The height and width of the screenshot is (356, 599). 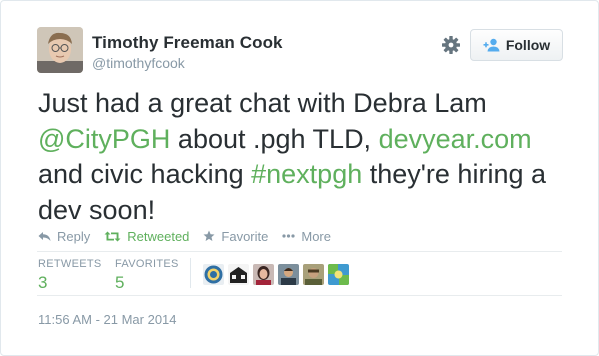 I want to click on add-user-icon, so click(x=491, y=45).